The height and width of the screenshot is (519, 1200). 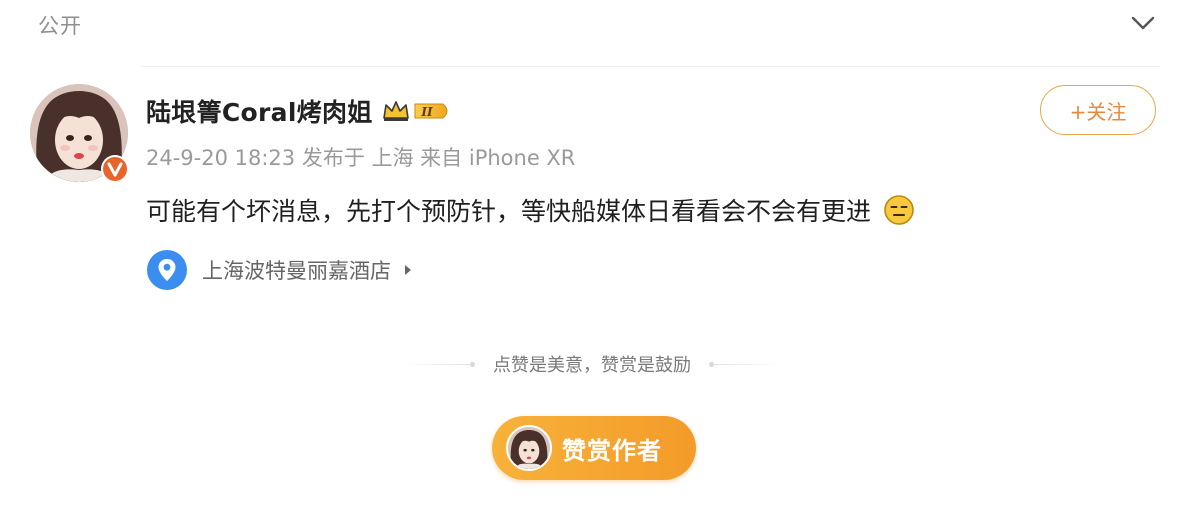 I want to click on reward-author-button: 赞赏作者, so click(x=594, y=448).